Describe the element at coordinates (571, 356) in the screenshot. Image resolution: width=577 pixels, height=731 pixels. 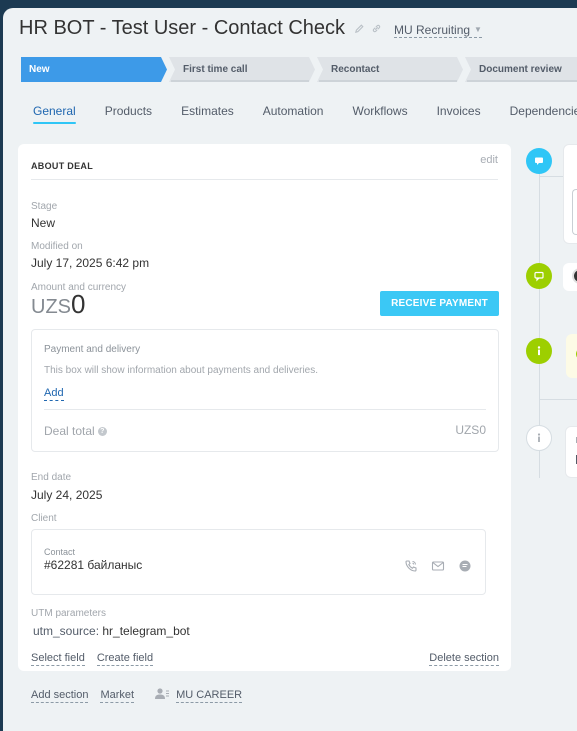
I see `info-panel` at that location.